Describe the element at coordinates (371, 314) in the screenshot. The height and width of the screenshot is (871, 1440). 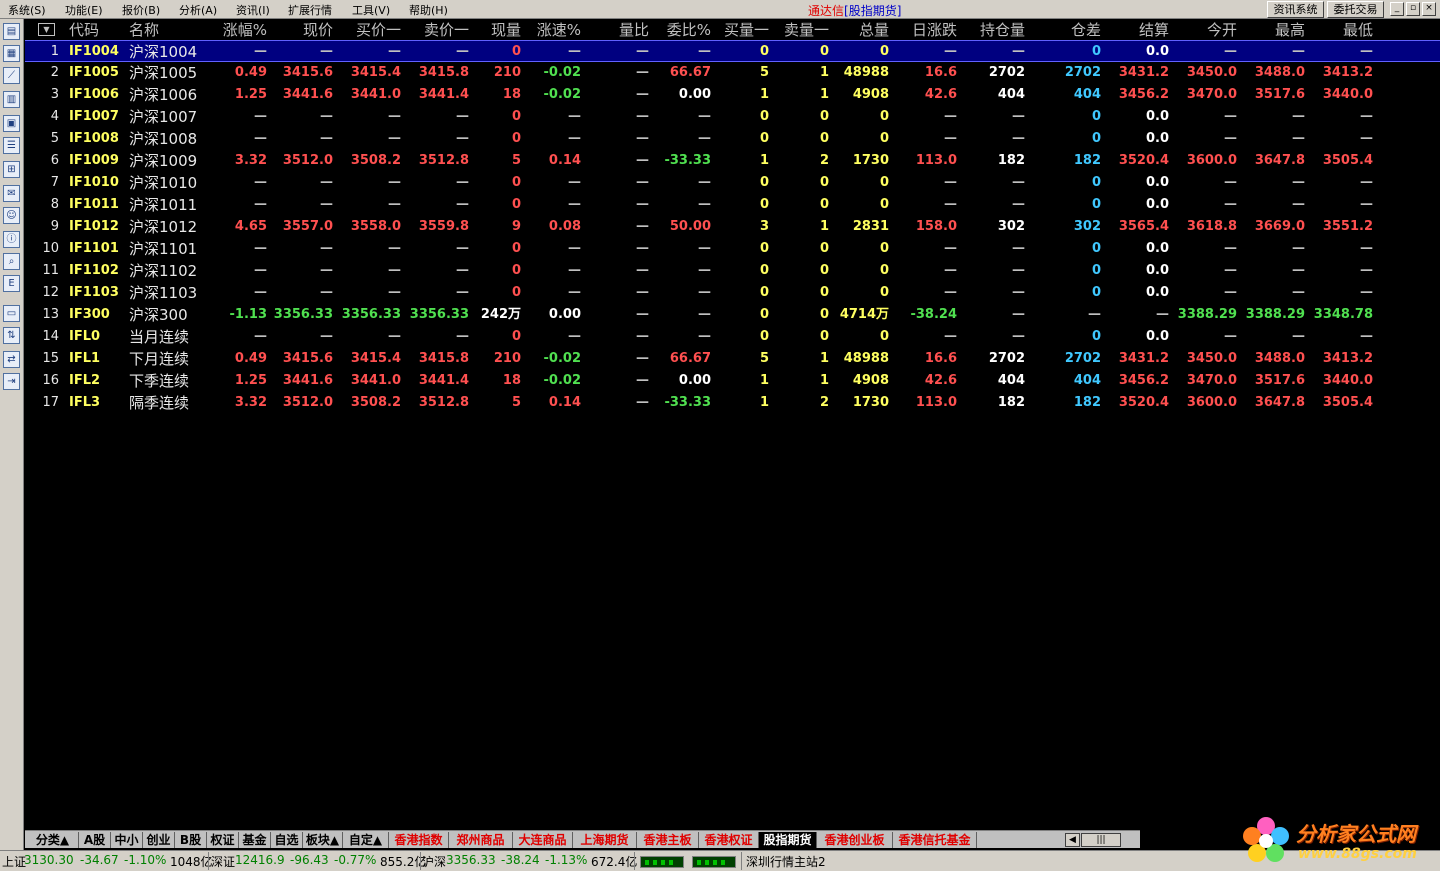
I see `col-bid1-cell: 3356.33` at that location.